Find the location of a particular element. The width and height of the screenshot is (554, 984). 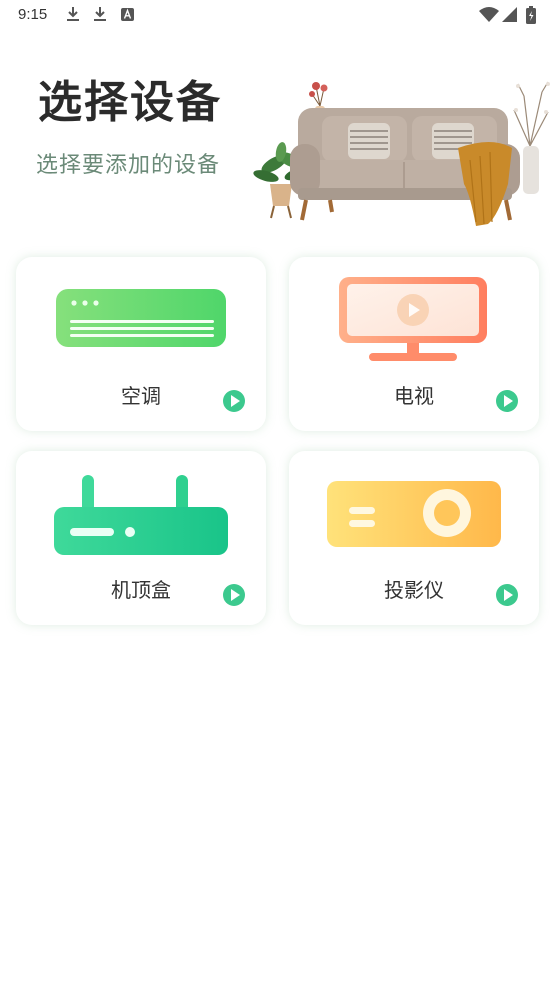

projector-icon is located at coordinates (414, 514).